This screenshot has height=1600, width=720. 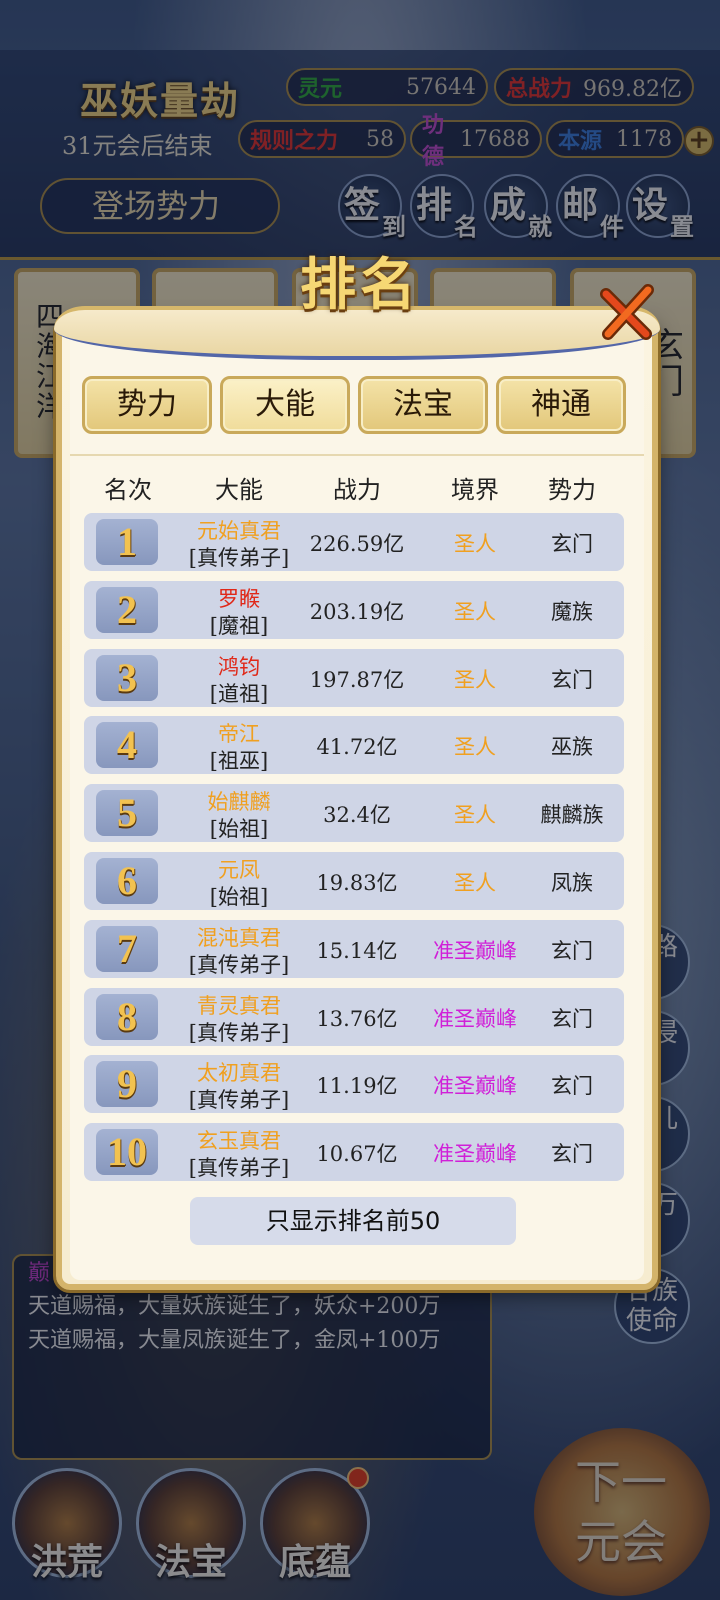 What do you see at coordinates (357, 815) in the screenshot?
I see `hero-power: 32.4亿` at bounding box center [357, 815].